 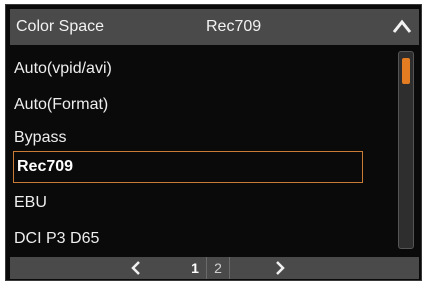 I want to click on scrollbar-thumb, so click(x=406, y=71).